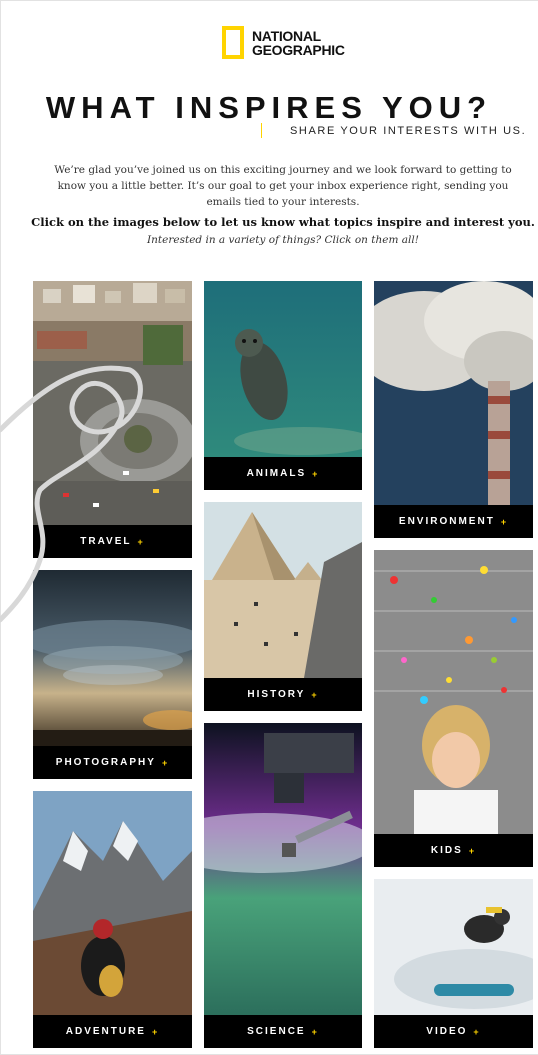 The width and height of the screenshot is (538, 1055). Describe the element at coordinates (283, 369) in the screenshot. I see `animals-image` at that location.